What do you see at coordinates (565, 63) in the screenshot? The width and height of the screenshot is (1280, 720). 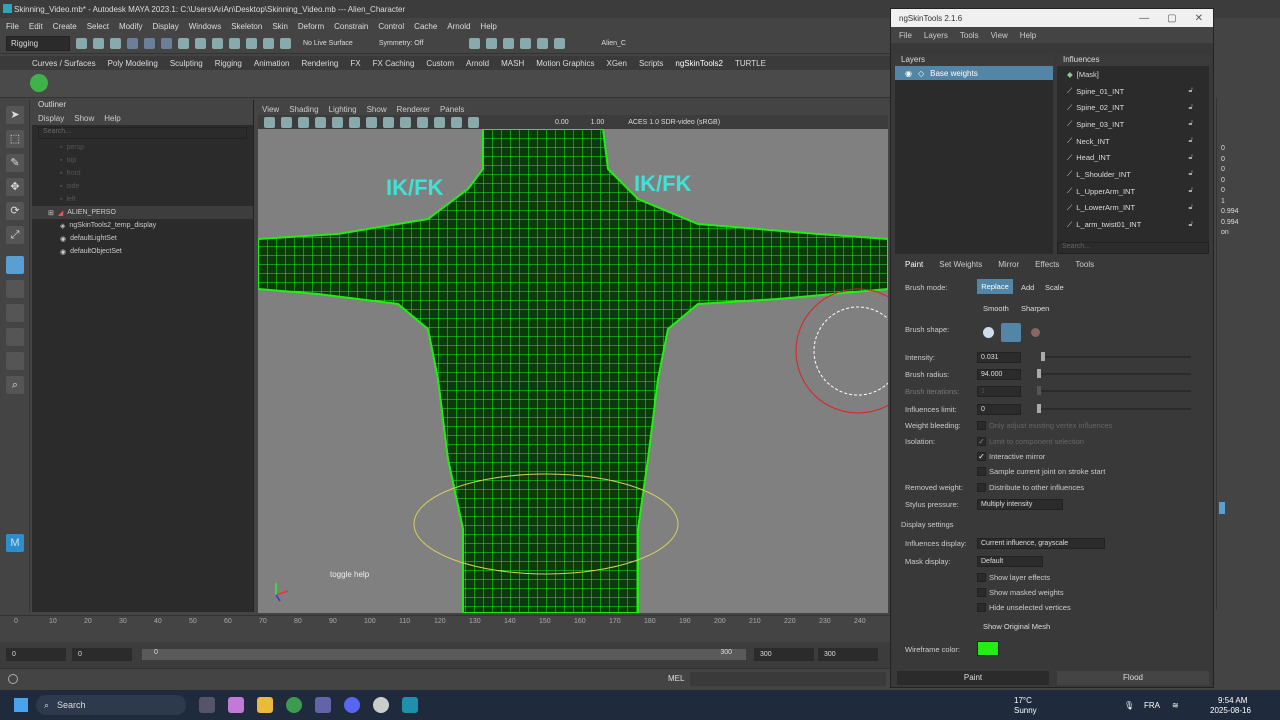 I see `shelf-tab-motion-graphics: Motion Graphics` at bounding box center [565, 63].